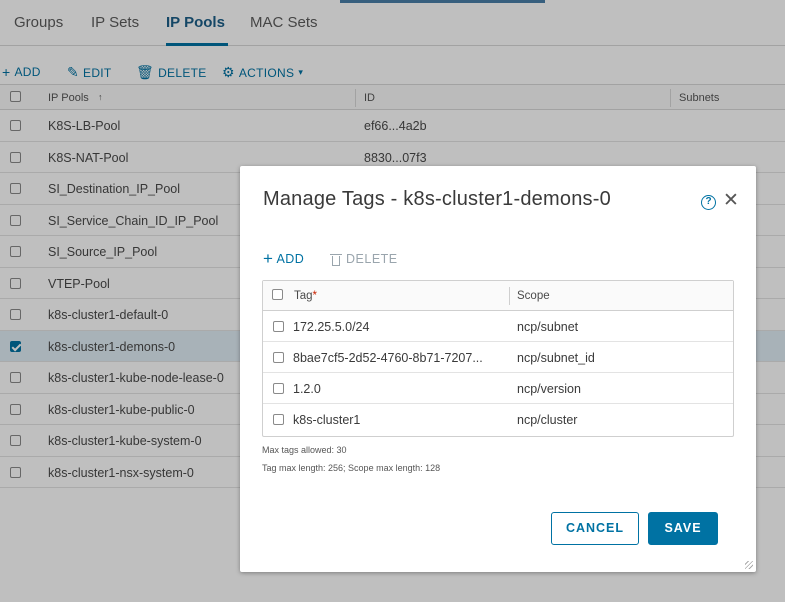  I want to click on add-tag-button: + ADD, so click(284, 258).